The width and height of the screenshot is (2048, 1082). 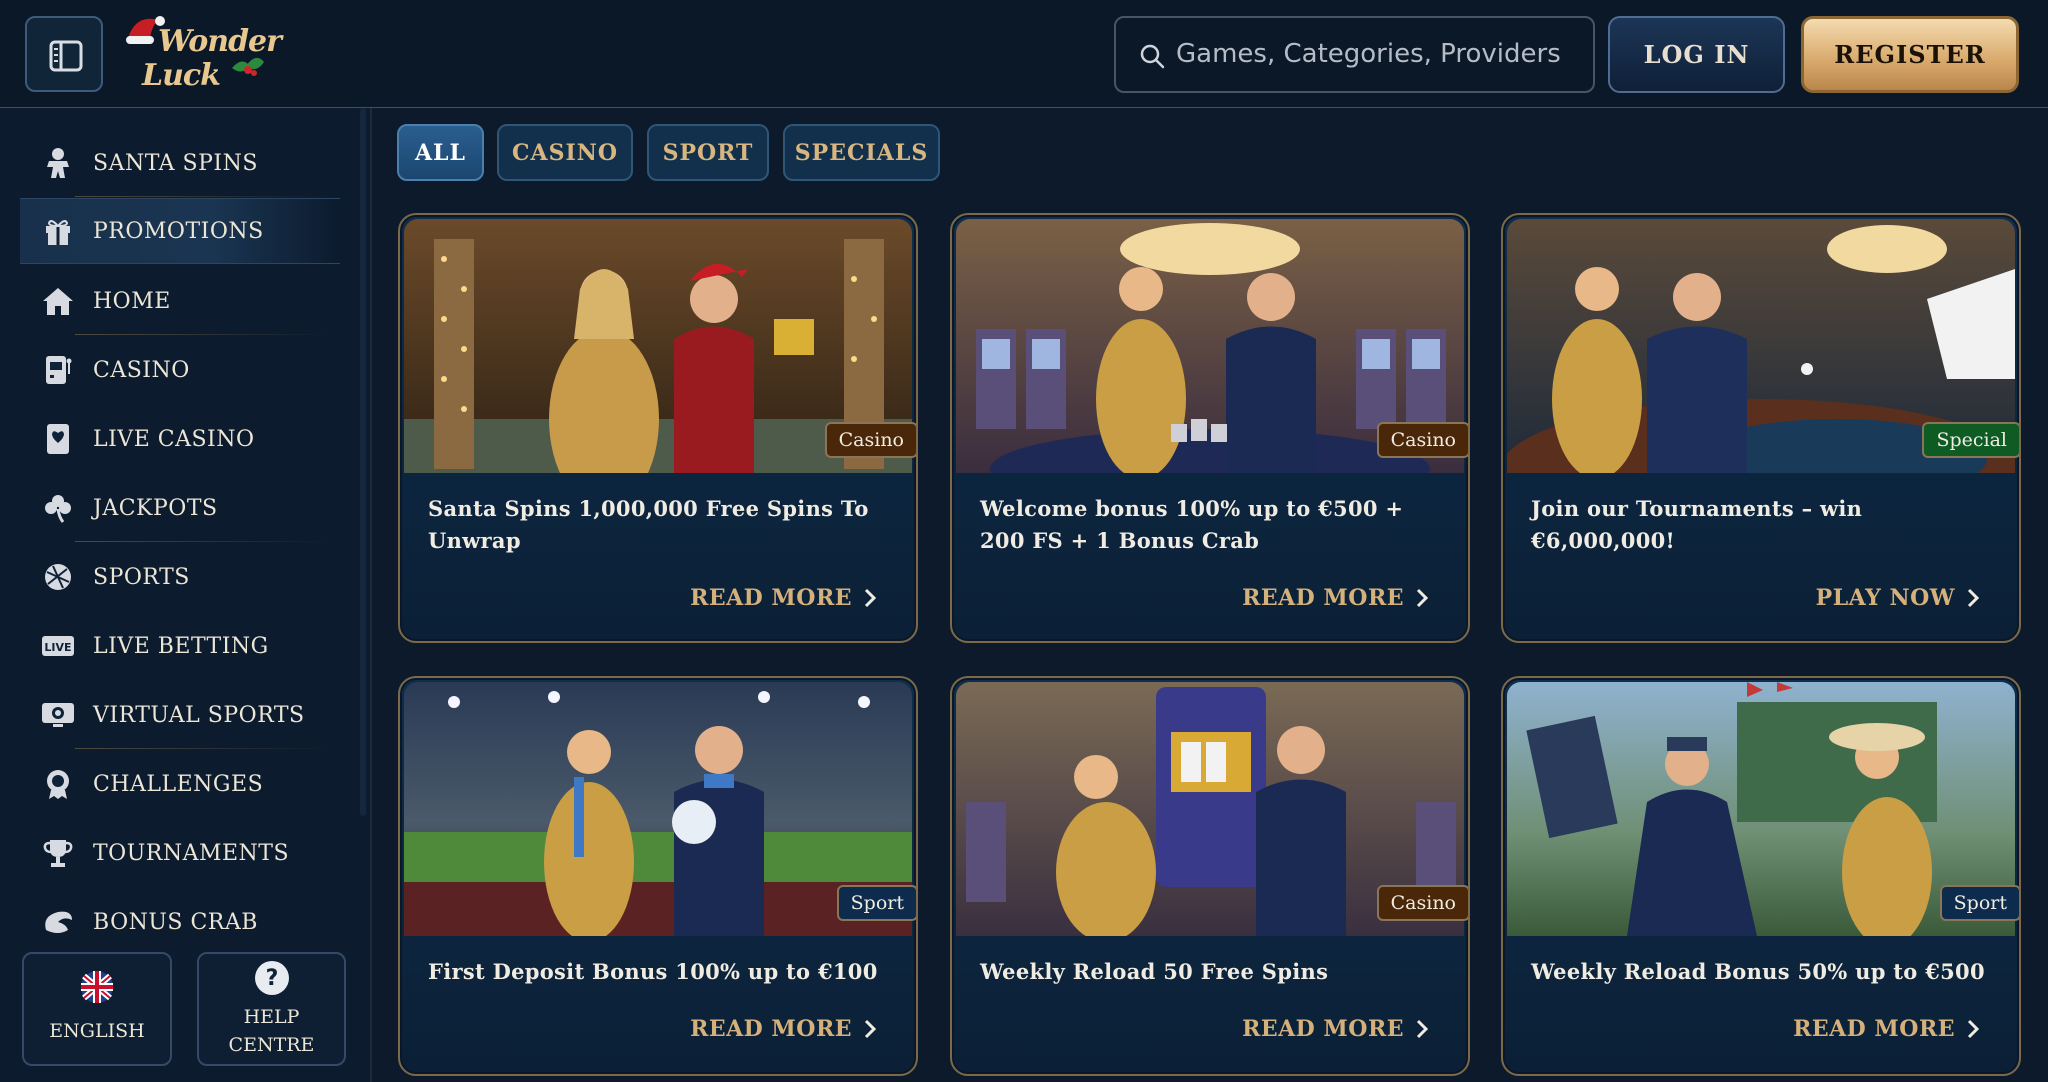 I want to click on promo-title-line1: Weekly Reload 50 Free Spins, so click(x=1154, y=971).